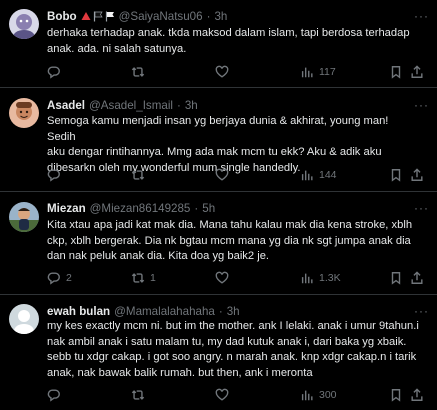 The image size is (437, 410). Describe the element at coordinates (237, 278) in the screenshot. I see `tweet-actions: 2 1 1.3K` at that location.